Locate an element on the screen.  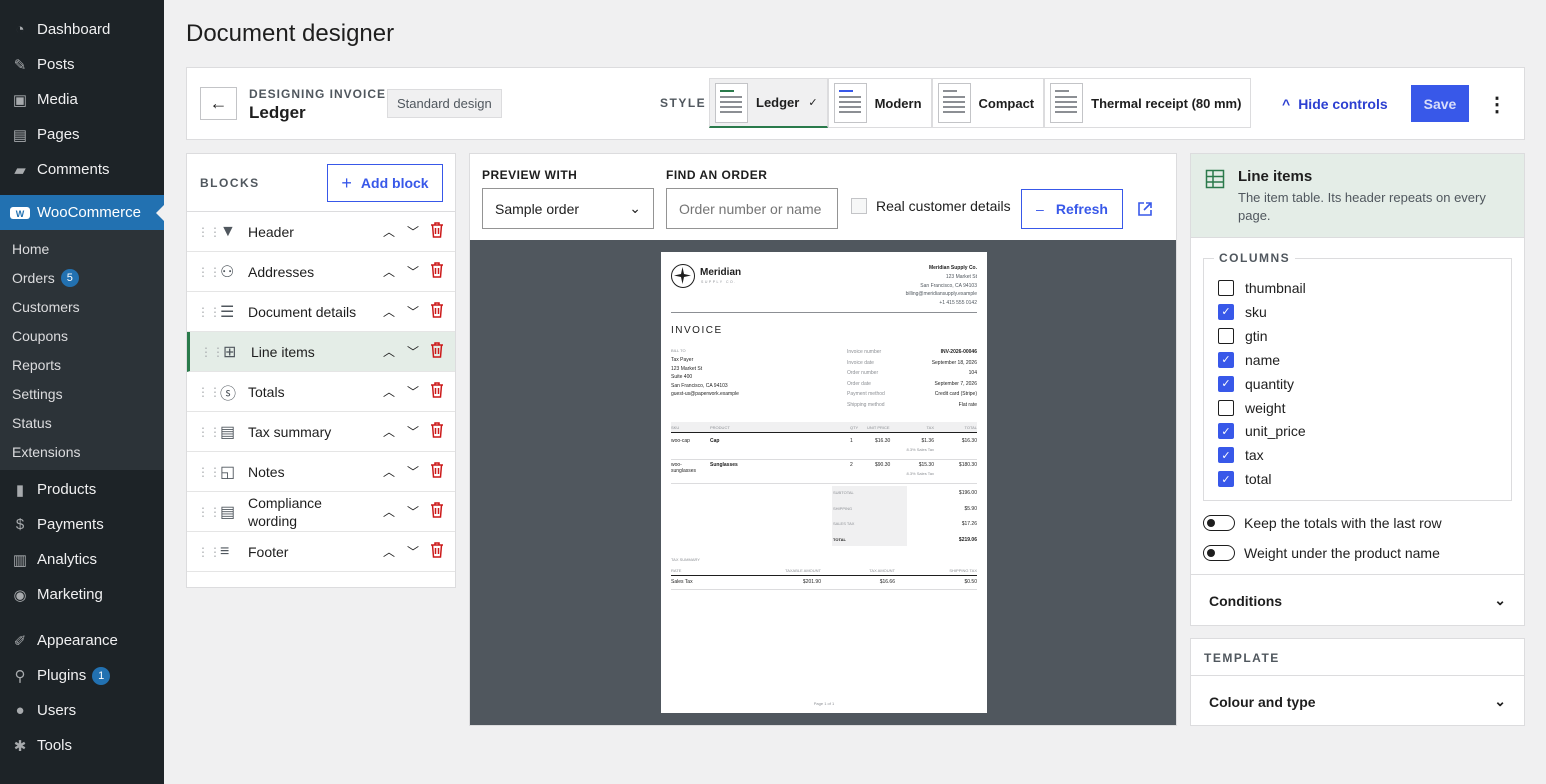
menu-posts: ✎ Posts is located at coordinates (82, 64).